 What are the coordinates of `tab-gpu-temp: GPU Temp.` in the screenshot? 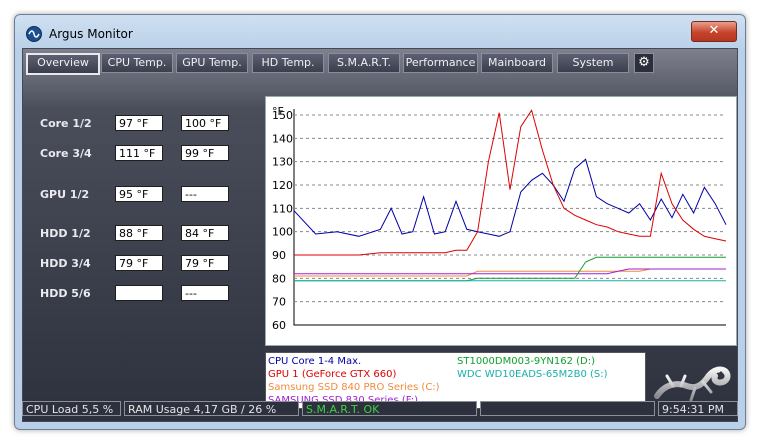 It's located at (212, 63).